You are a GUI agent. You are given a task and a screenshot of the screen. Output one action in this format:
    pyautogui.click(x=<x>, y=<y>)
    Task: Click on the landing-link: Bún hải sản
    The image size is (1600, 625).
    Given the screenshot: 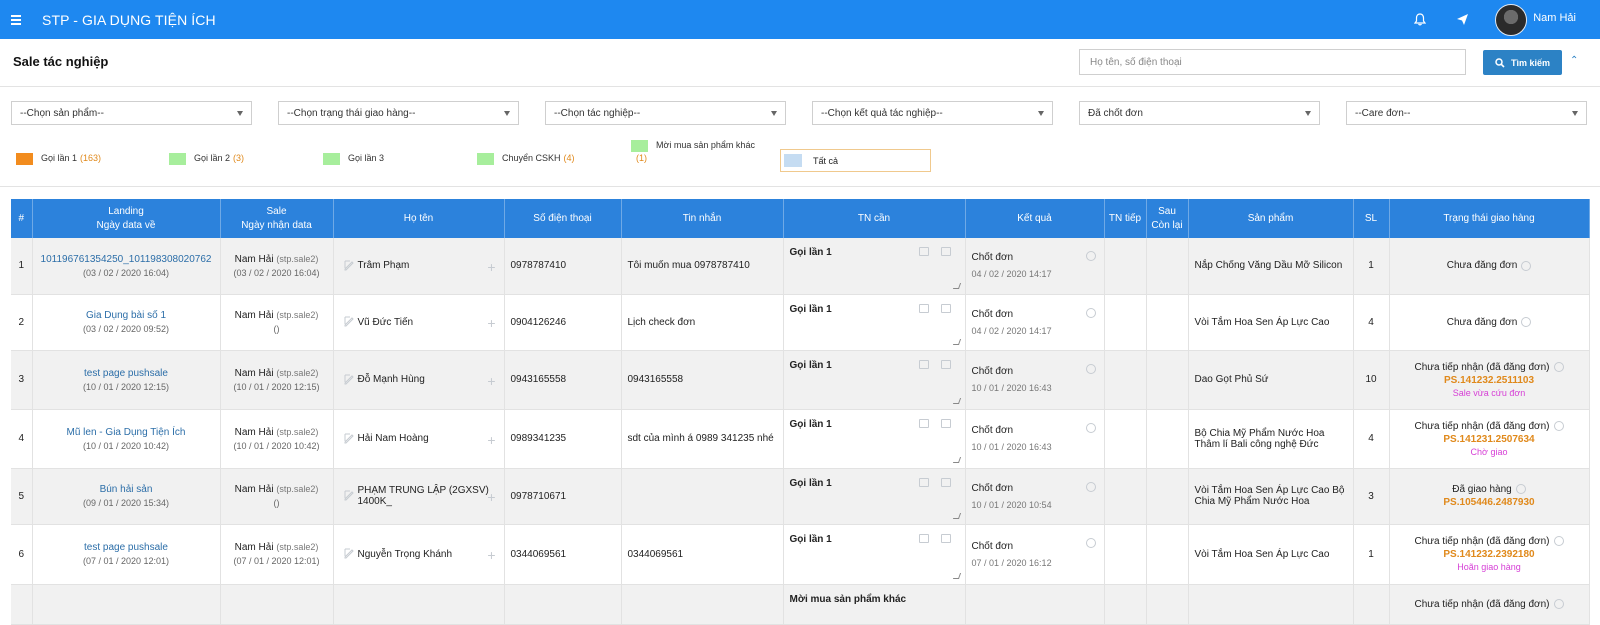 What is the action you would take?
    pyautogui.click(x=126, y=489)
    